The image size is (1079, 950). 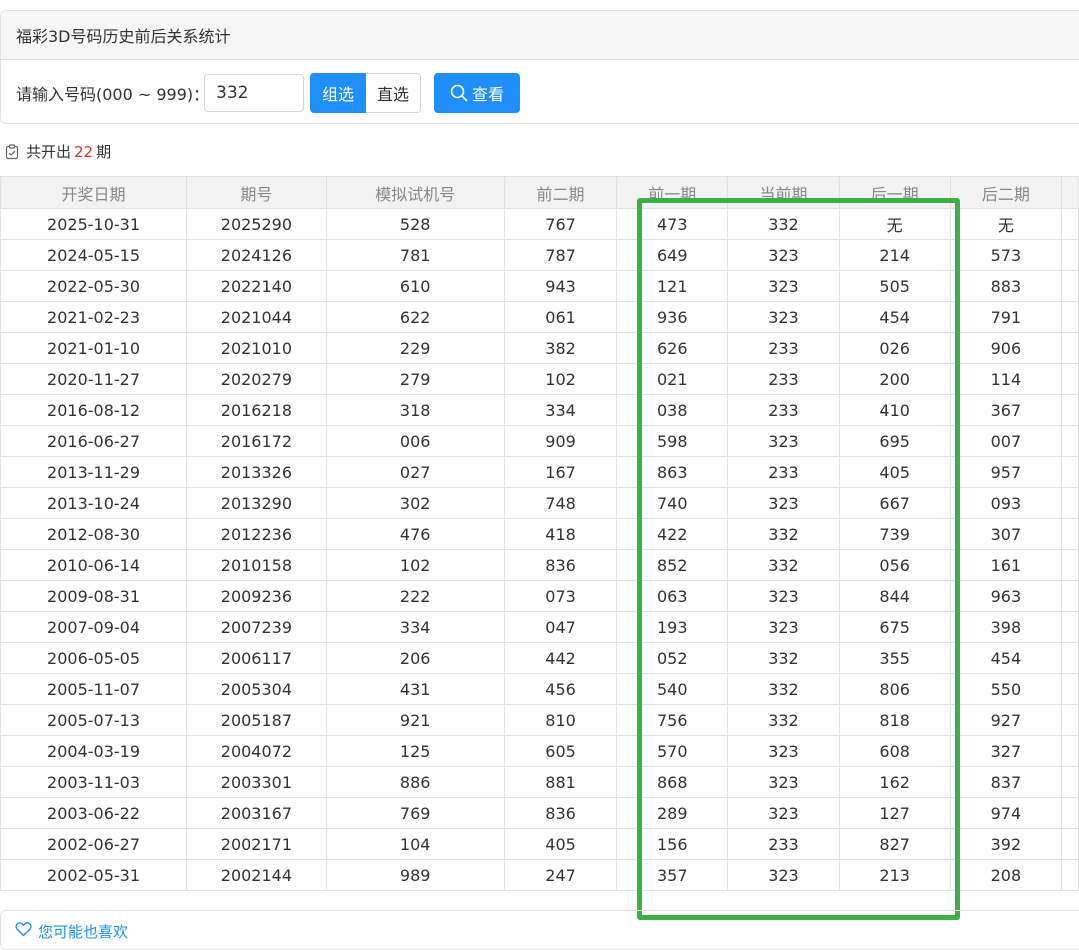 I want to click on table-cell: 852, so click(x=672, y=565).